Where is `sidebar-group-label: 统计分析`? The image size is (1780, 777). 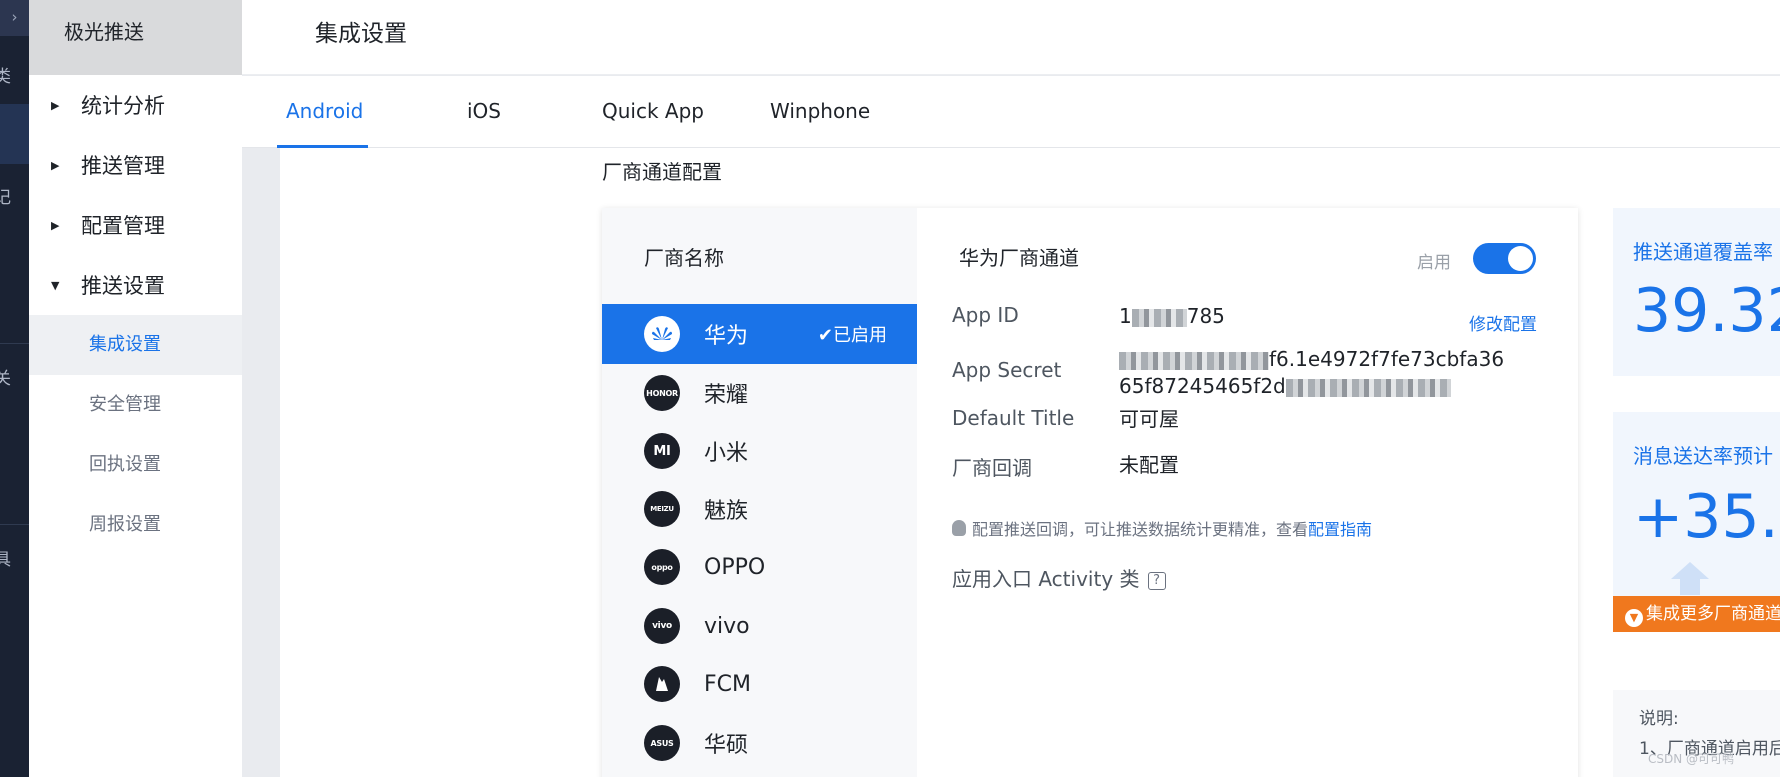 sidebar-group-label: 统计分析 is located at coordinates (123, 106).